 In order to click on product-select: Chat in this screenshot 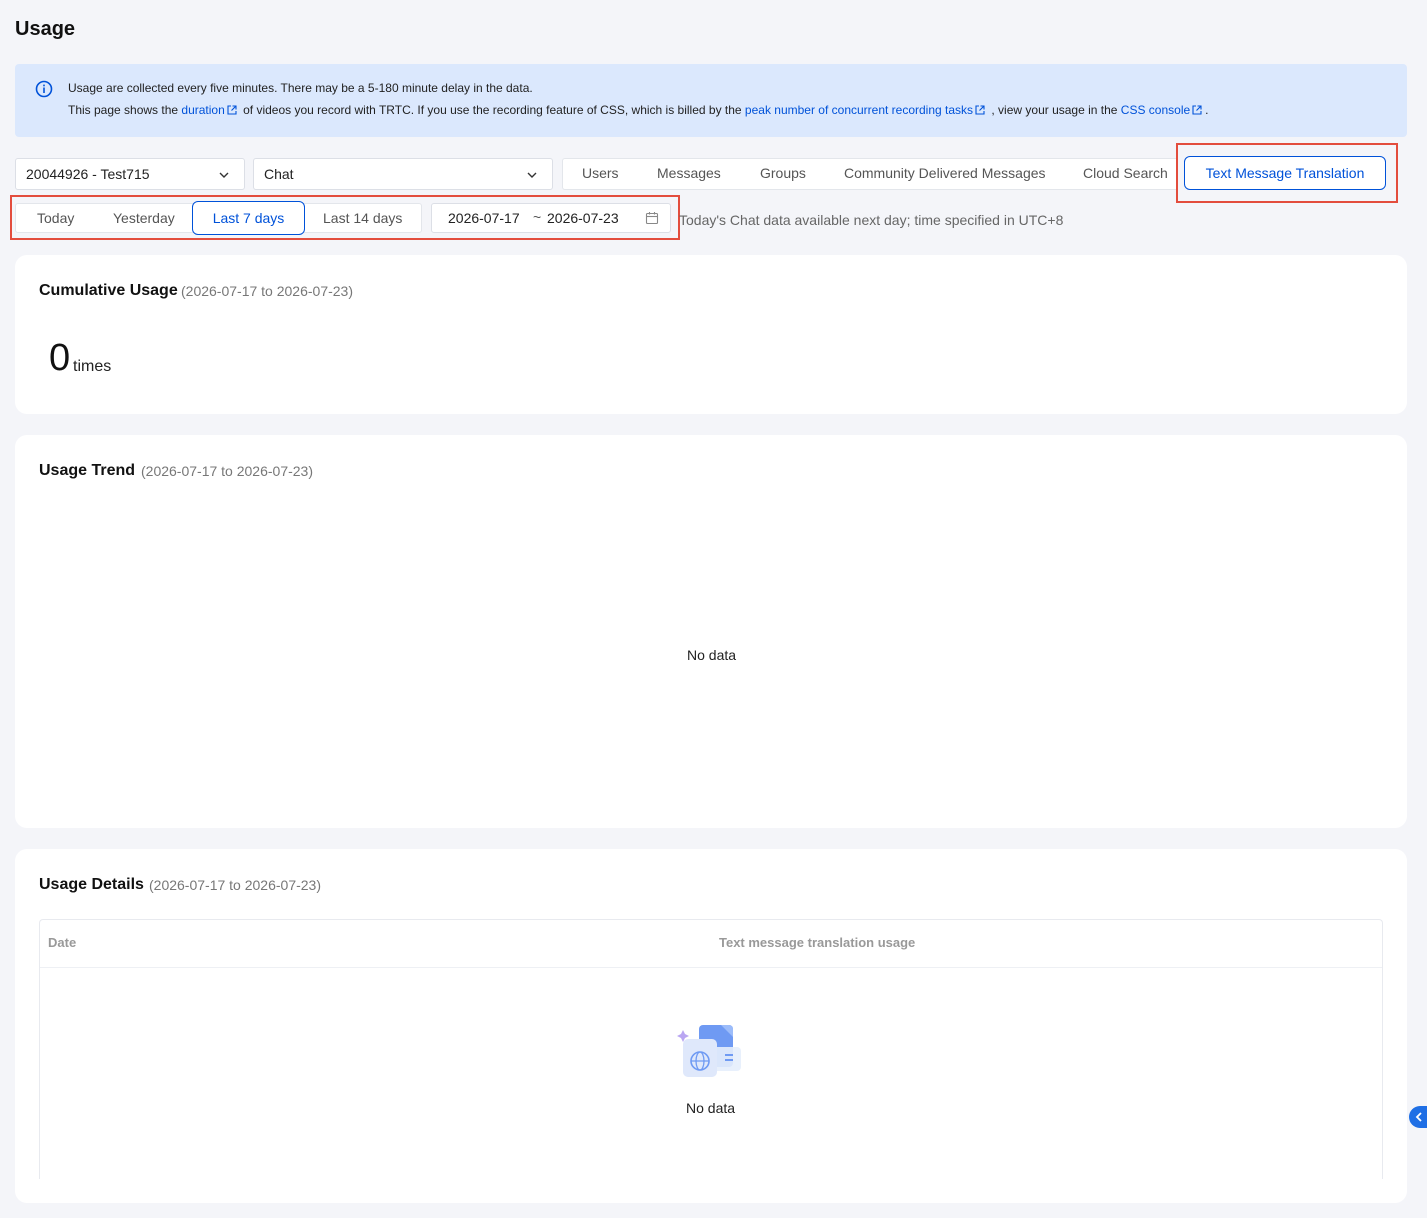, I will do `click(403, 174)`.